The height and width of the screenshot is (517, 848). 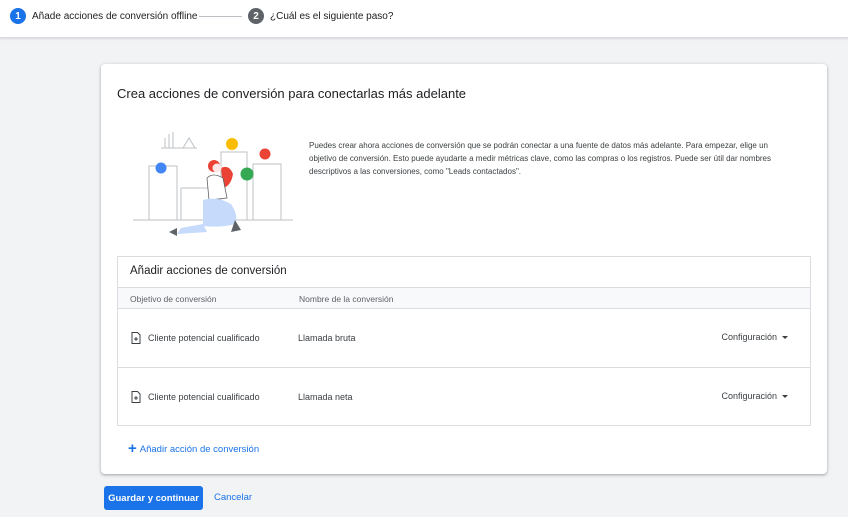 What do you see at coordinates (173, 299) in the screenshot?
I see `header-objective: Objetivo de conversión` at bounding box center [173, 299].